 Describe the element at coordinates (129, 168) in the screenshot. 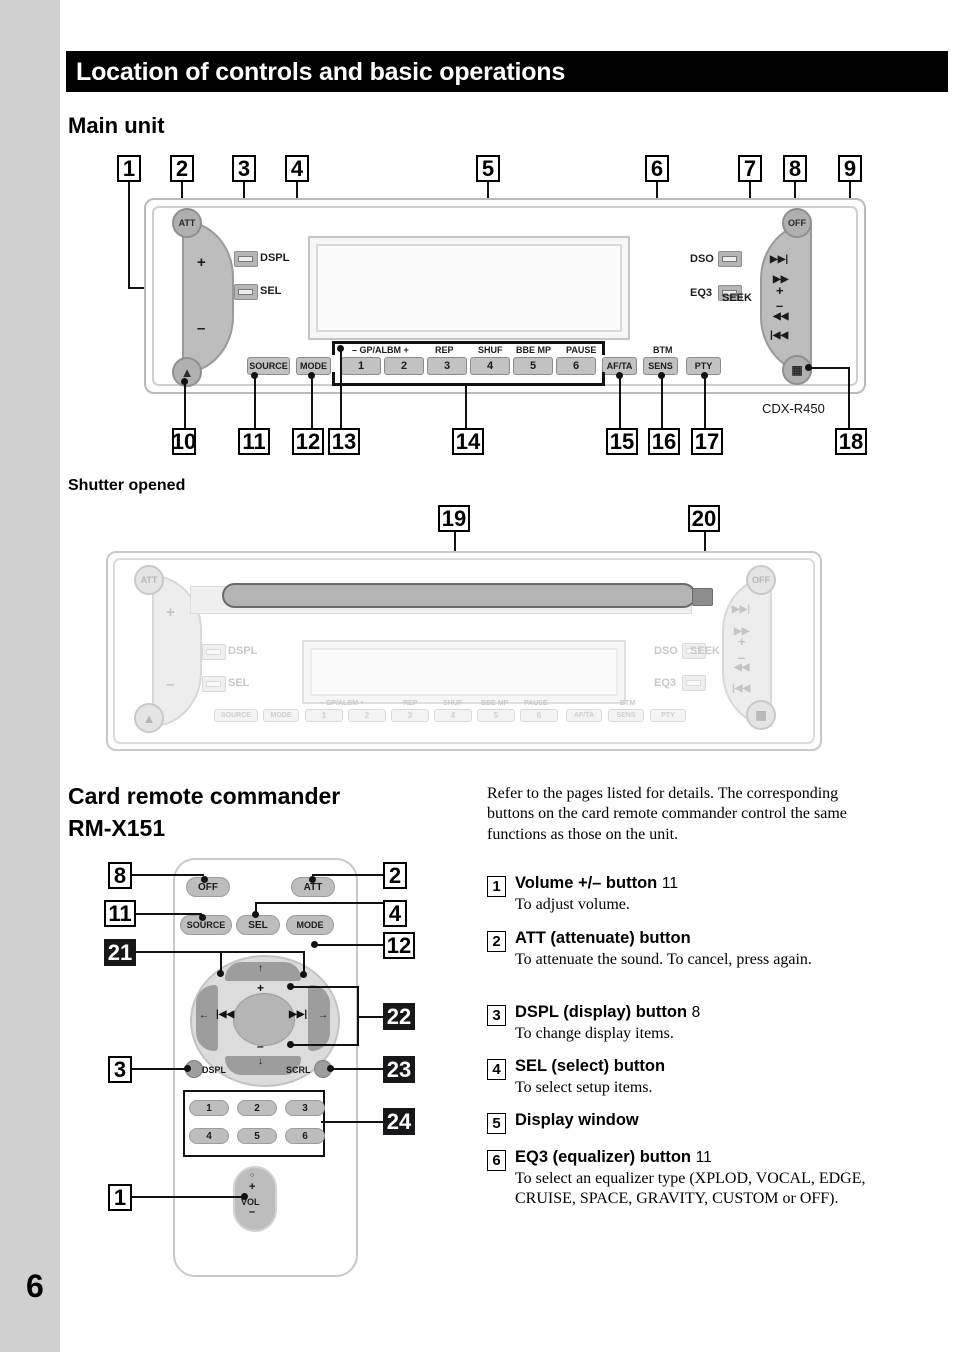

I see `callout-1: 1` at that location.